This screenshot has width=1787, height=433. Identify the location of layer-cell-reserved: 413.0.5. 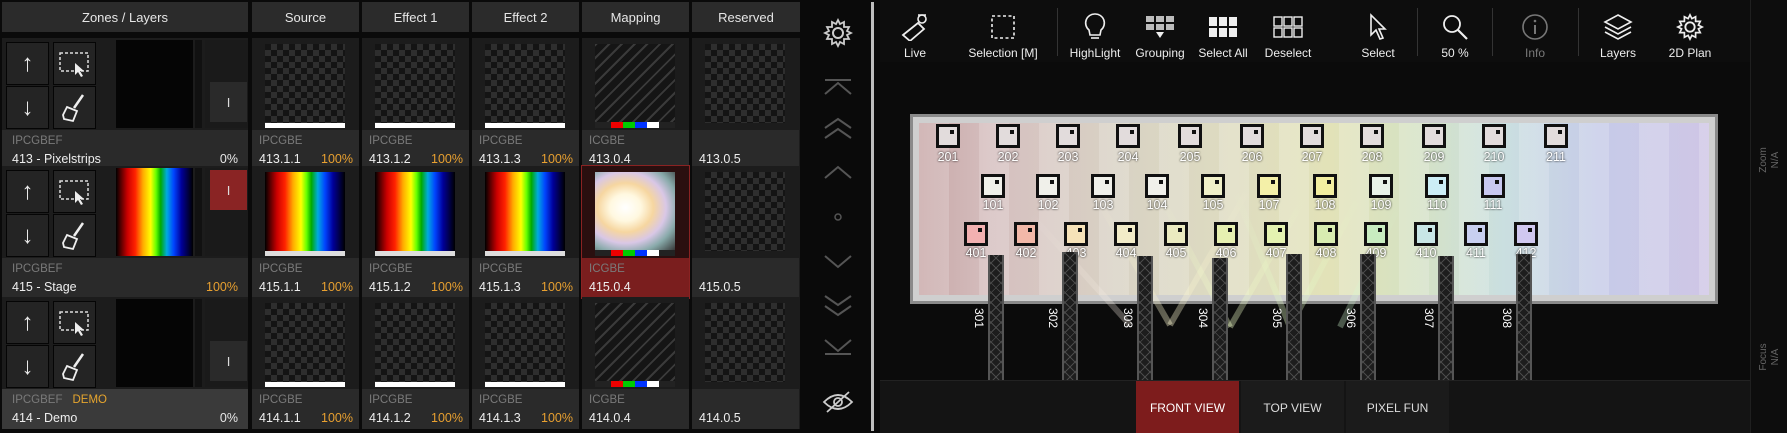
(746, 104).